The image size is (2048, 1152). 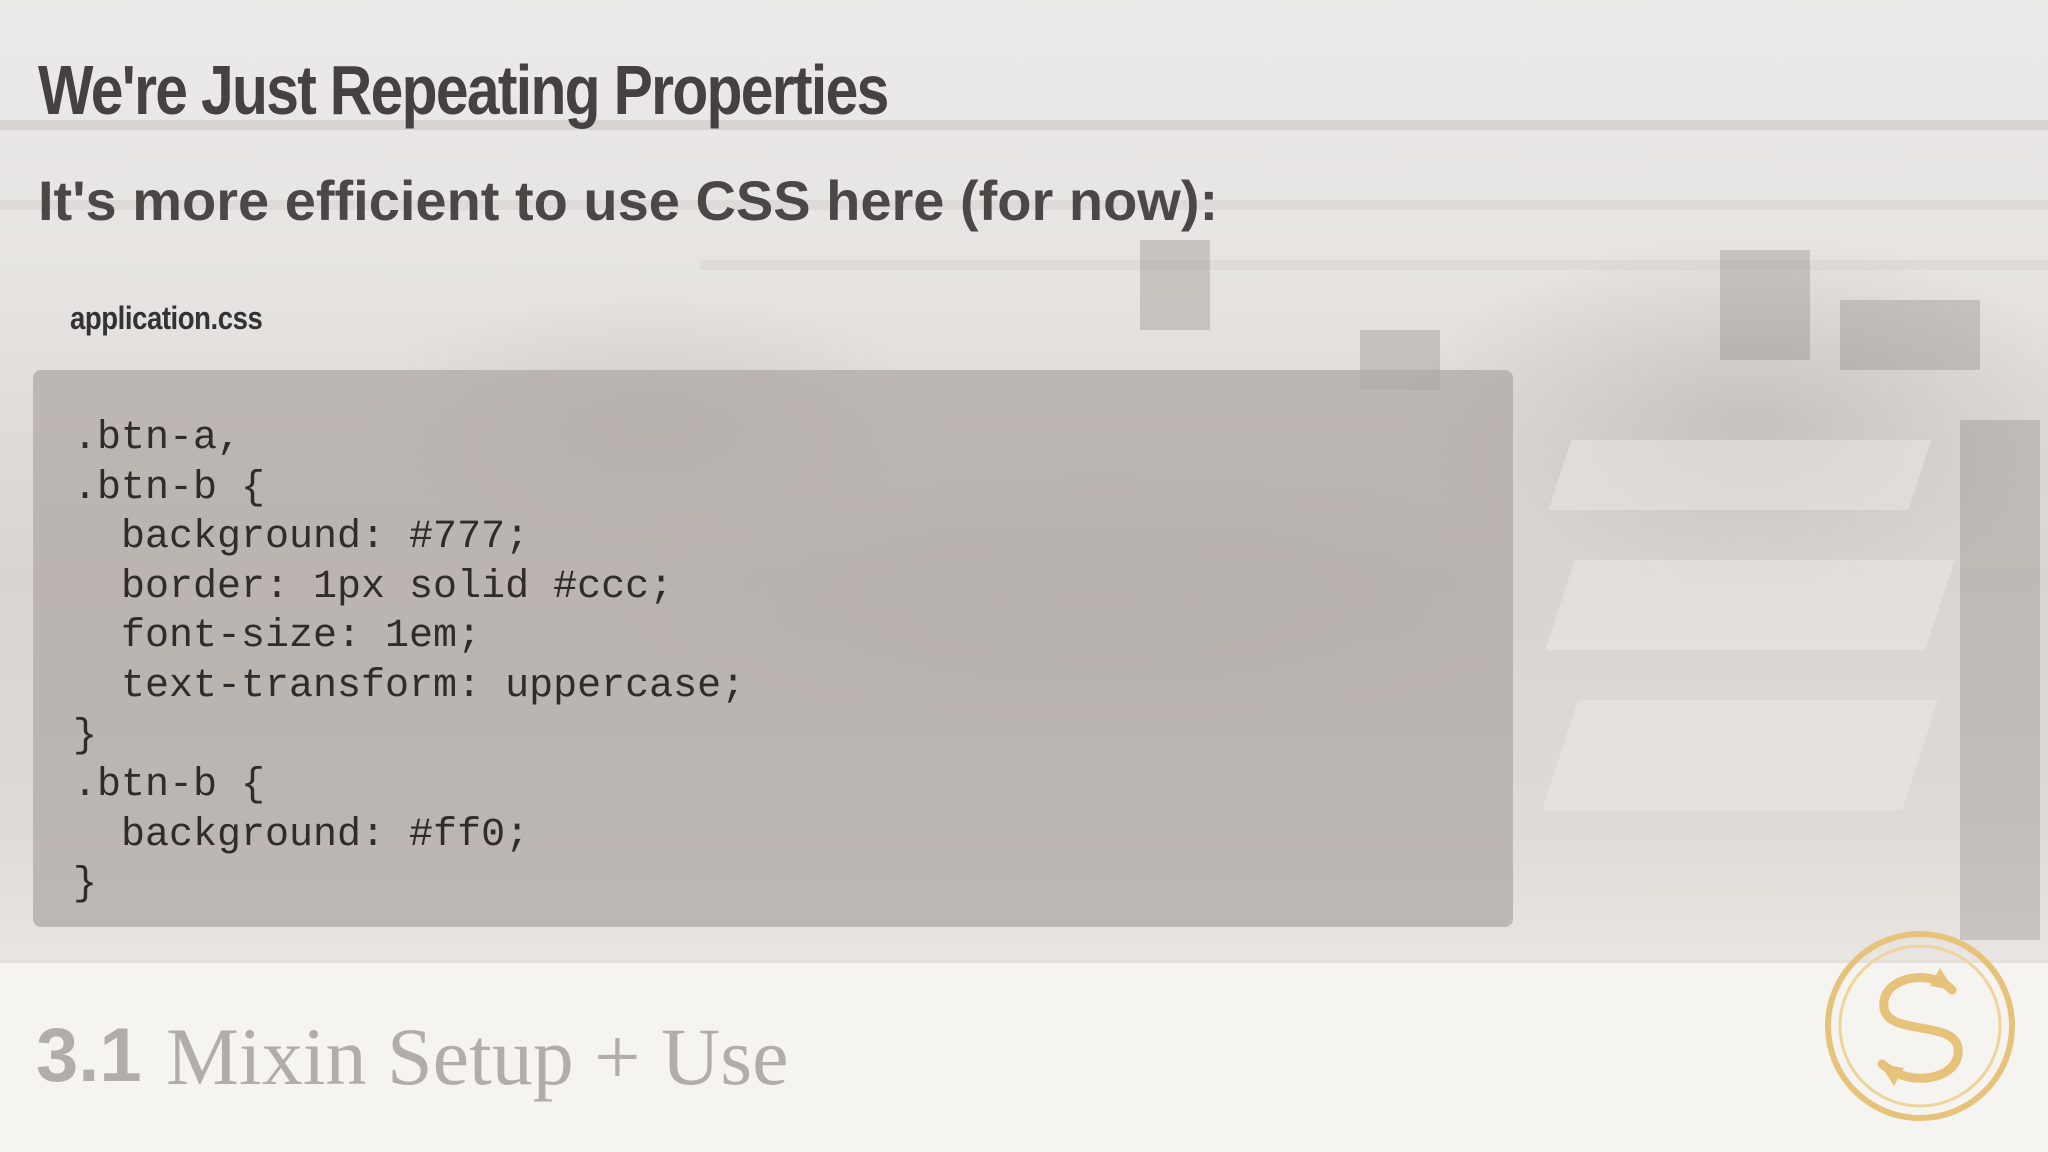 I want to click on section-number: 3.1, so click(x=89, y=1055).